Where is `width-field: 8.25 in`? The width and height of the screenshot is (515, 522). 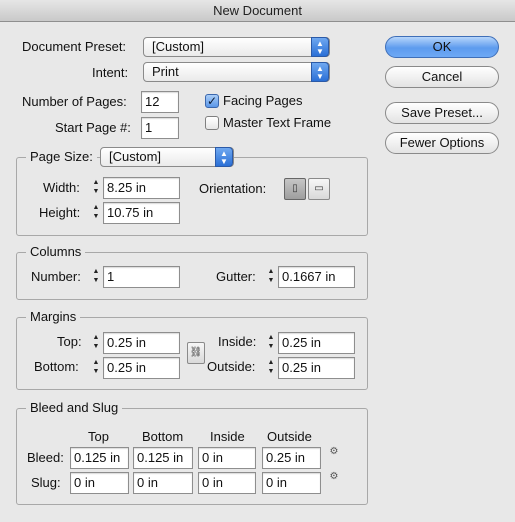 width-field: 8.25 in is located at coordinates (141, 188).